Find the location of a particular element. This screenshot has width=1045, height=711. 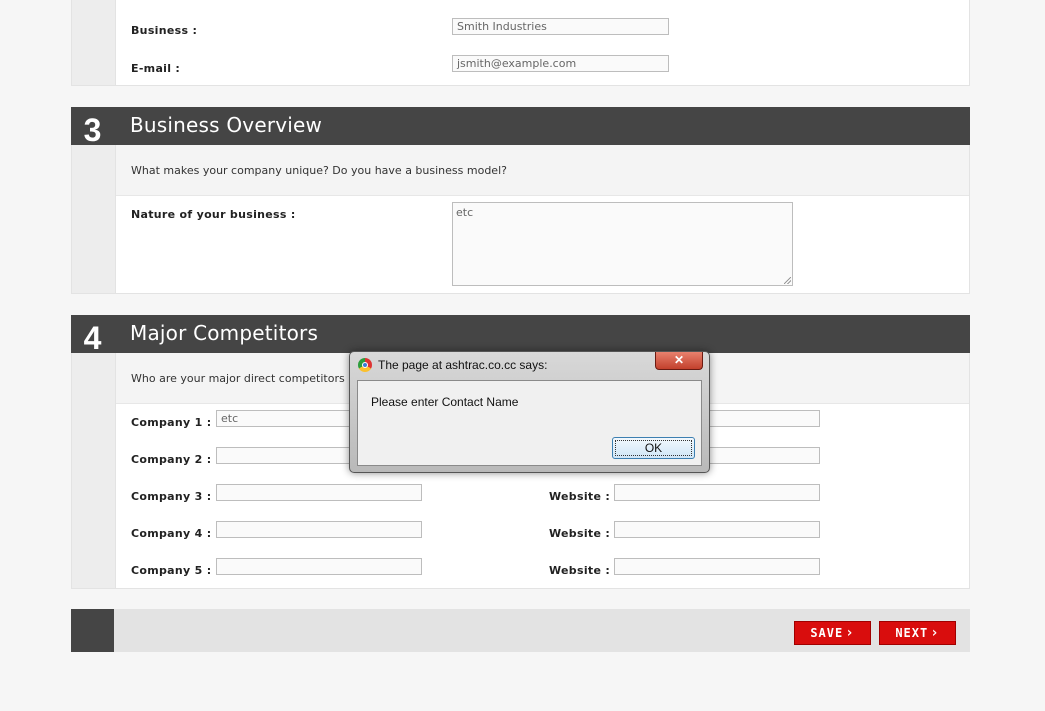

company-label: Company 5 : is located at coordinates (171, 570).